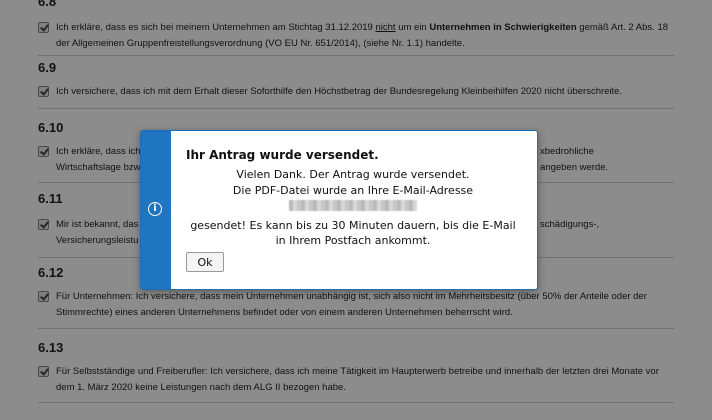 This screenshot has height=420, width=712. Describe the element at coordinates (155, 209) in the screenshot. I see `info-icon: i` at that location.